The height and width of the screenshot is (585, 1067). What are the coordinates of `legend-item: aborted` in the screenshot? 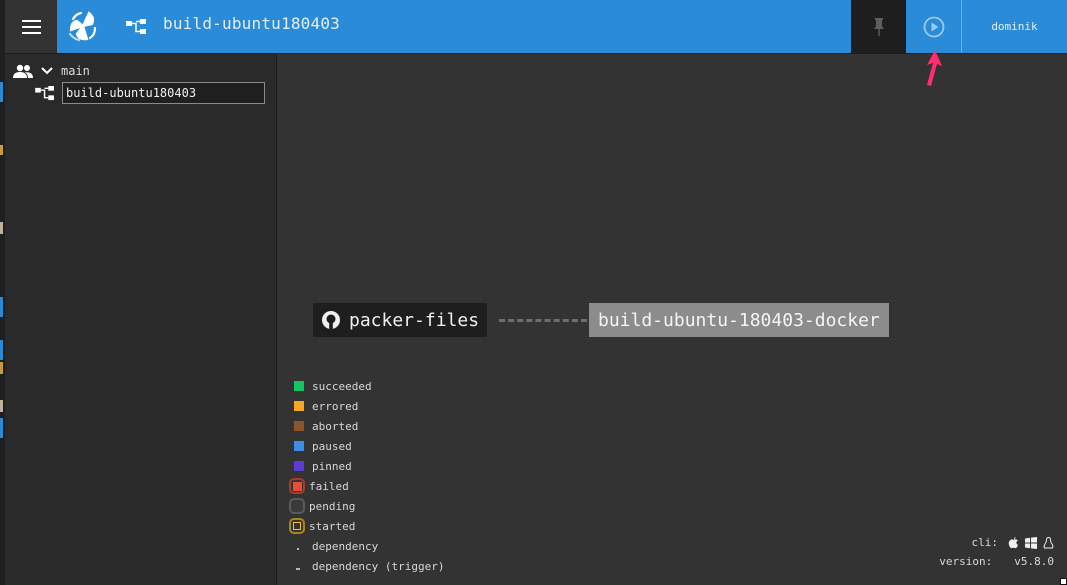 It's located at (368, 426).